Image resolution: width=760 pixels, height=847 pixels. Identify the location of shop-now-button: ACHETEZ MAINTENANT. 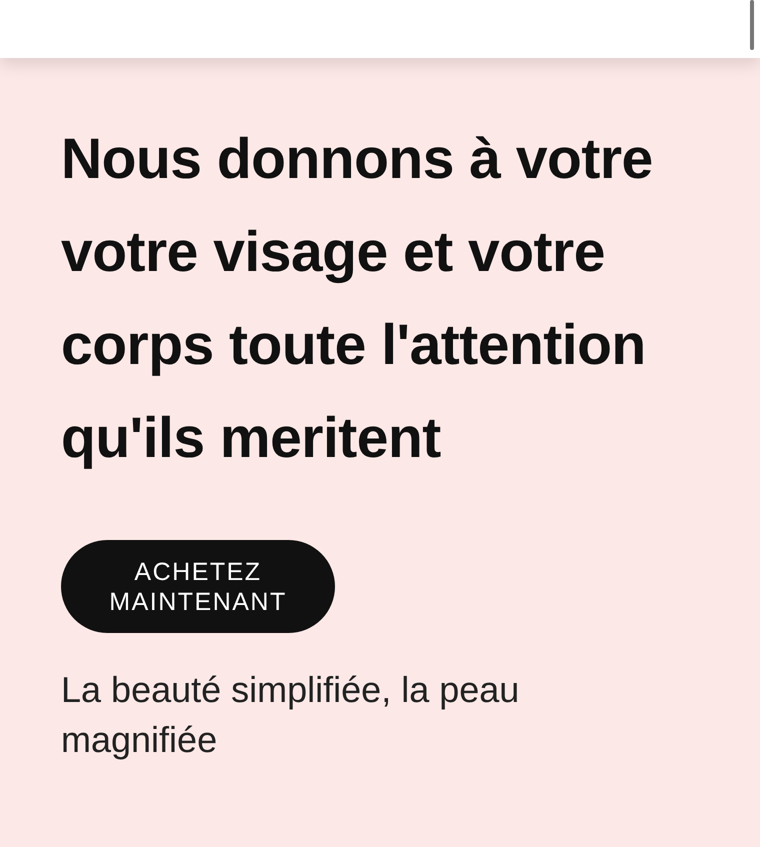
(198, 586).